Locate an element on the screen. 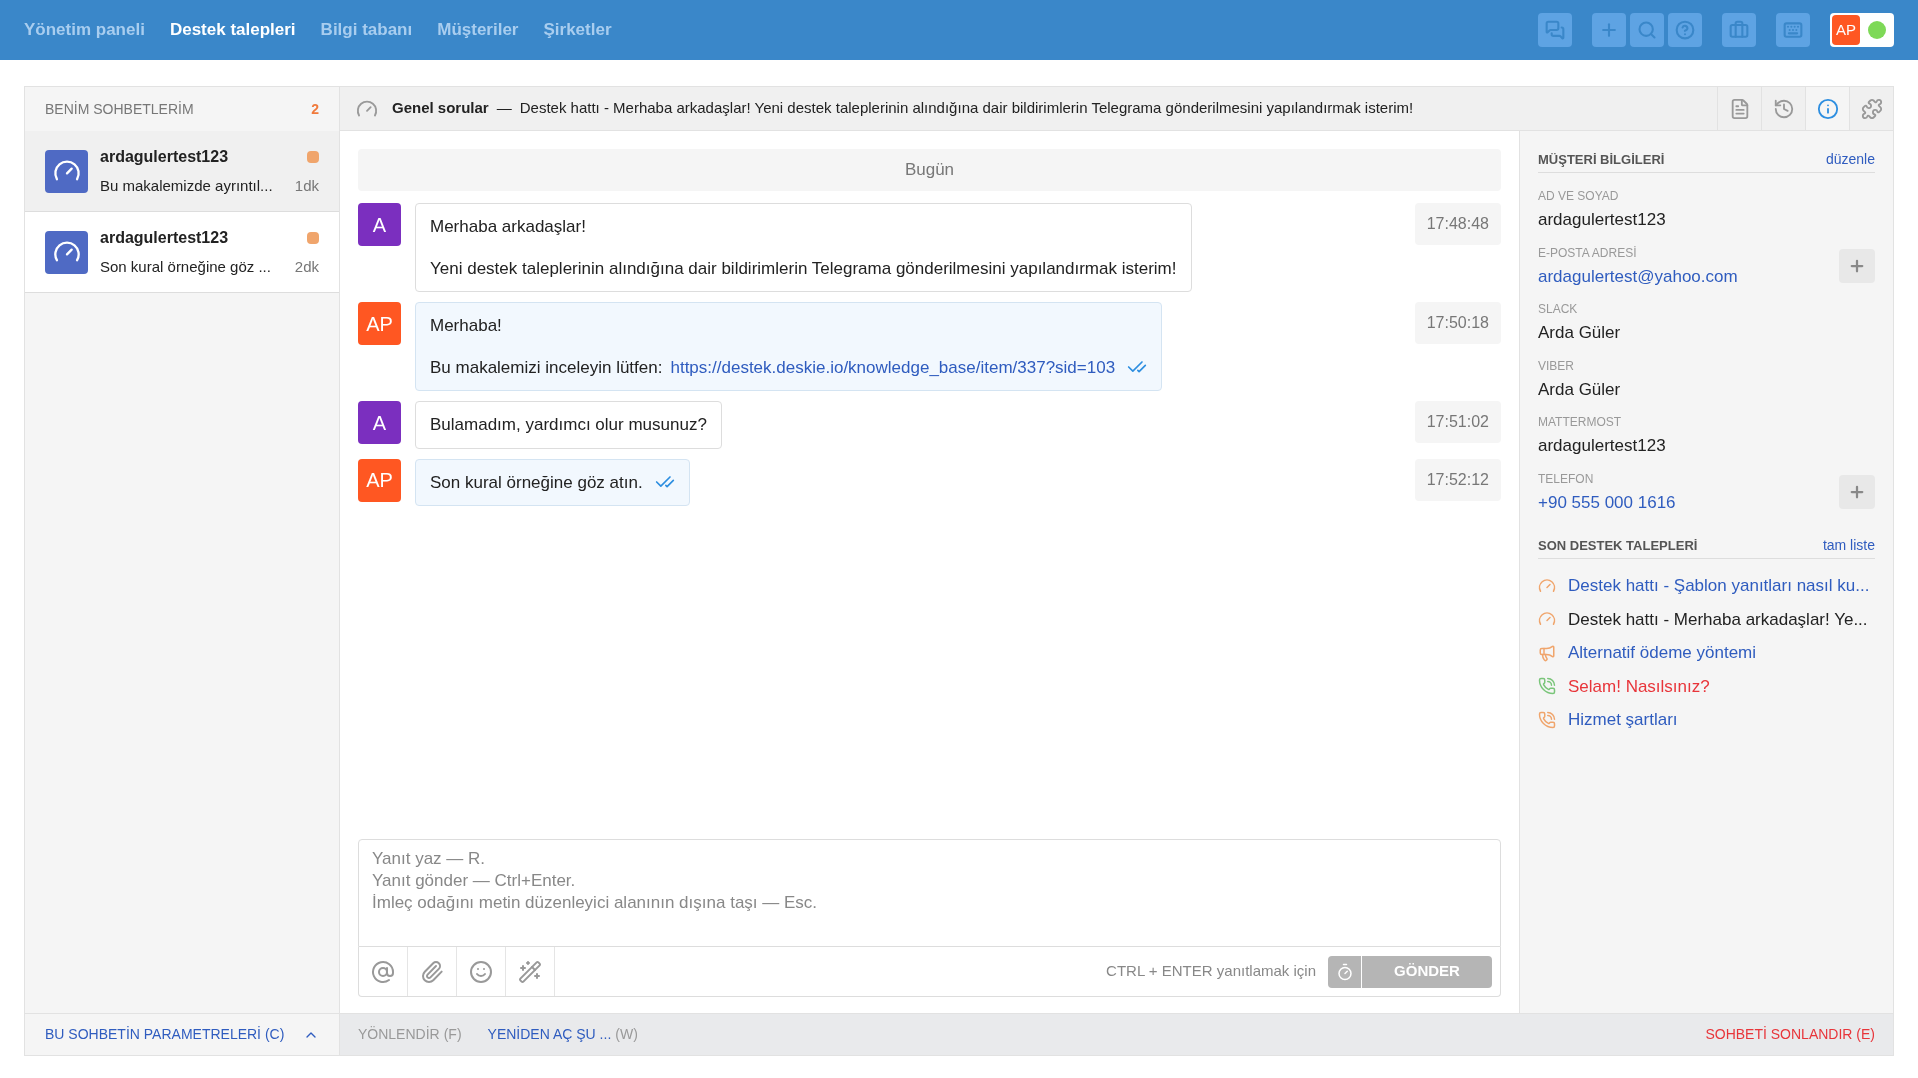 This screenshot has height=1078, width=1918. ticket-link: Selam! Nasılsınız? is located at coordinates (1639, 686).